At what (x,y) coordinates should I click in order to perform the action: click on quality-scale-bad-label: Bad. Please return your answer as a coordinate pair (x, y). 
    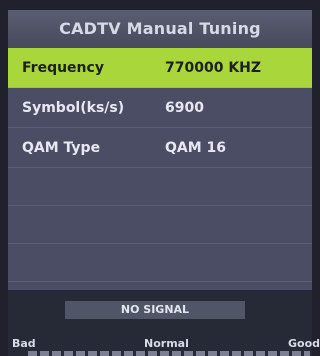
    Looking at the image, I should click on (24, 343).